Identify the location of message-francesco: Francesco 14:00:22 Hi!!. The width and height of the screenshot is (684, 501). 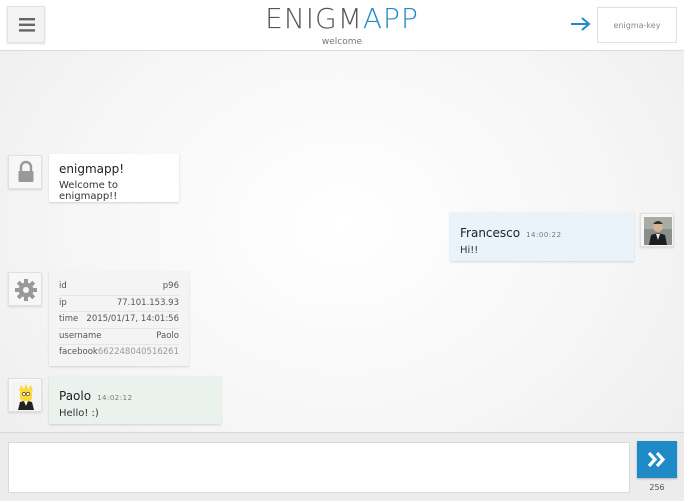
(542, 236).